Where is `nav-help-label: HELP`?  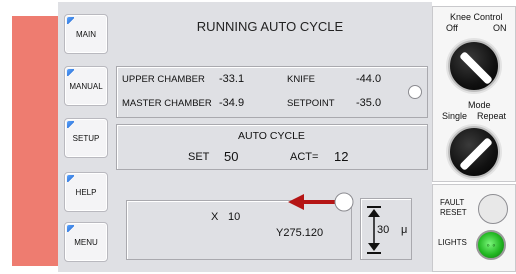
nav-help-label: HELP is located at coordinates (86, 192).